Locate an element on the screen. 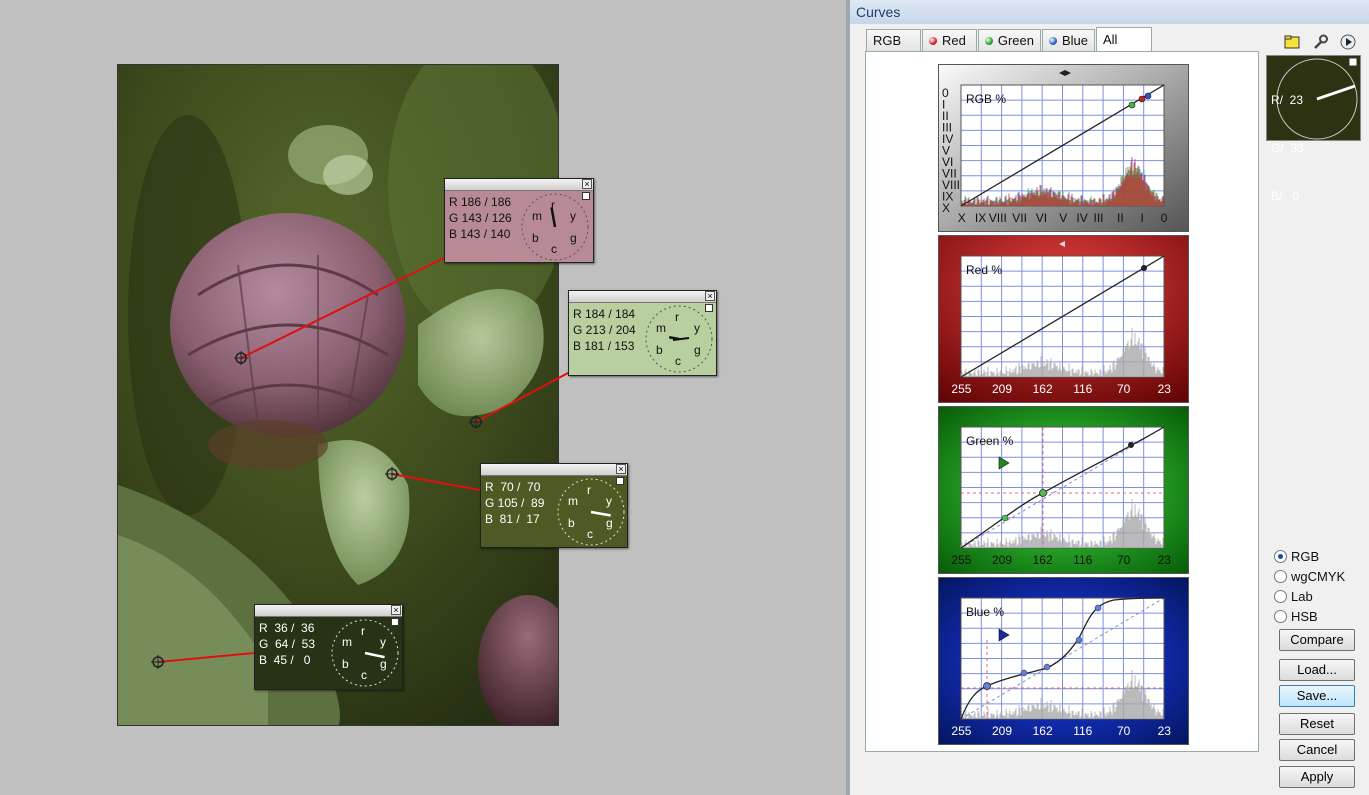  x-tick-label: VII is located at coordinates (1019, 218).